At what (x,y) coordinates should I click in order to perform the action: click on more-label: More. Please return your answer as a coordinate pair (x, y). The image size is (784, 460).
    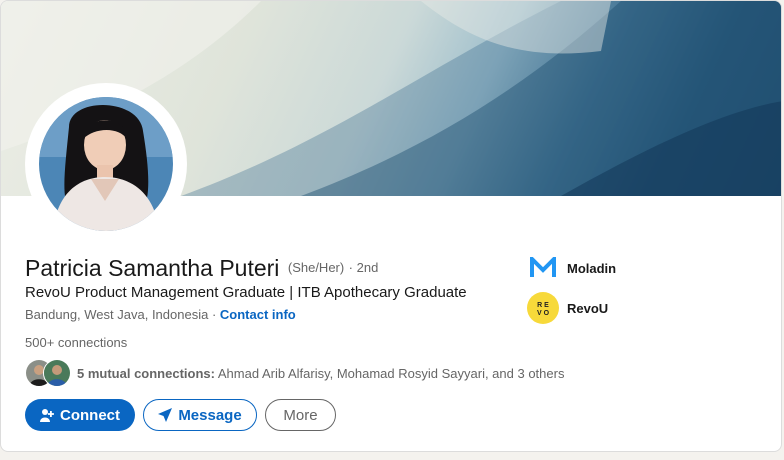
    Looking at the image, I should click on (300, 415).